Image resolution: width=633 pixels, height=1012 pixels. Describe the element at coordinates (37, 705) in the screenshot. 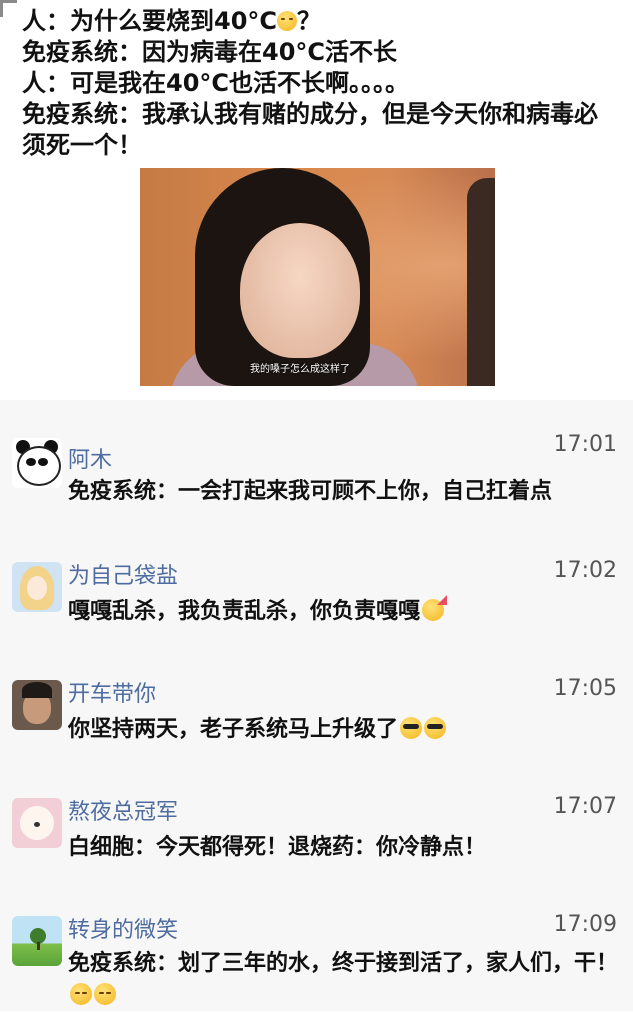

I see `man-avatar` at that location.